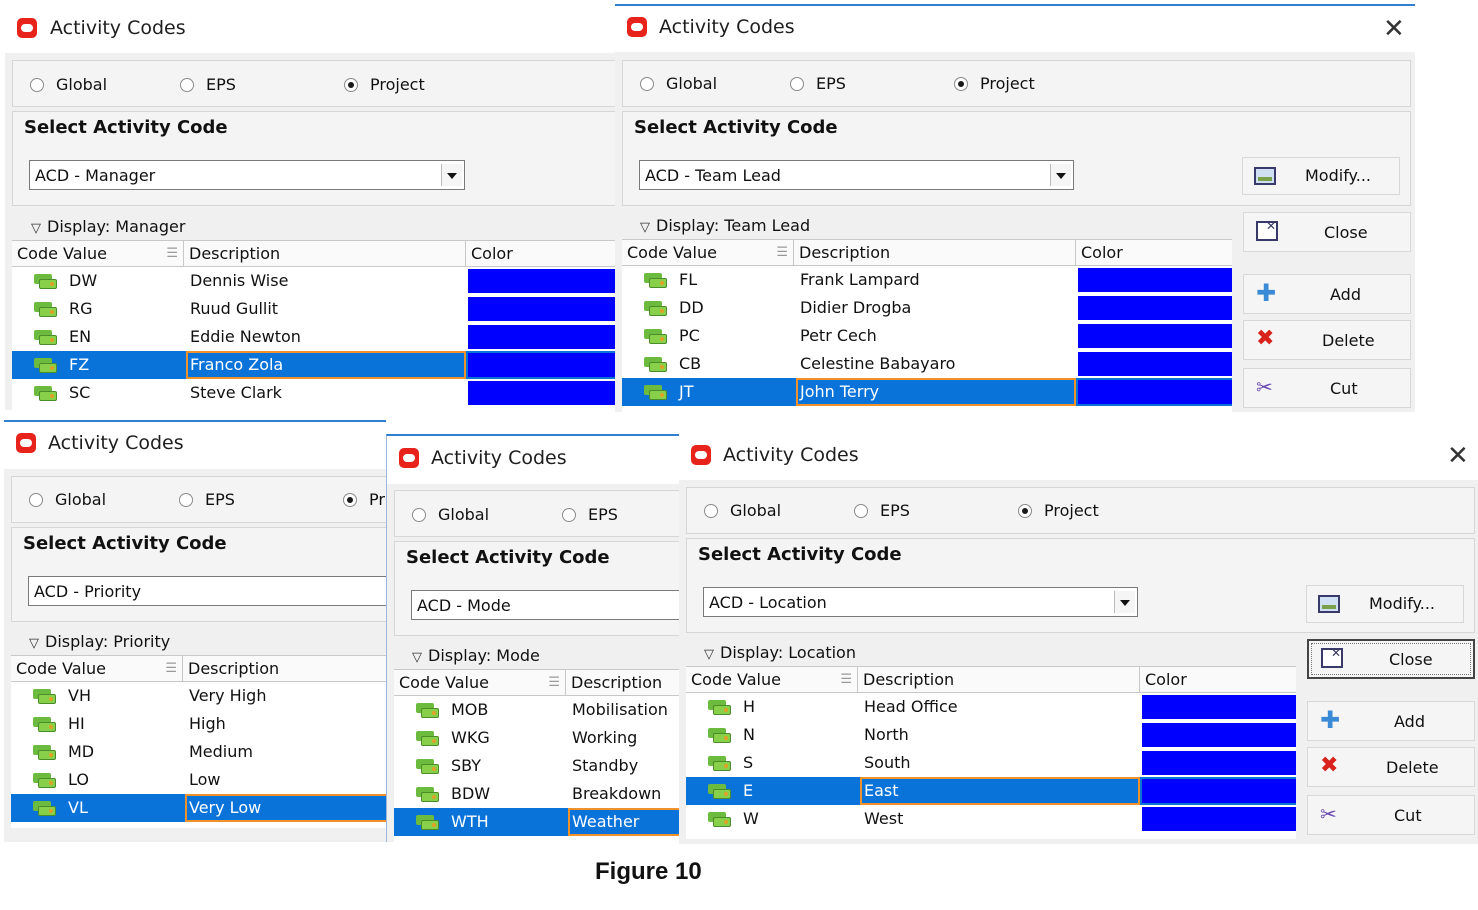  I want to click on display-toggle: ▽ Display: Manager, so click(108, 226).